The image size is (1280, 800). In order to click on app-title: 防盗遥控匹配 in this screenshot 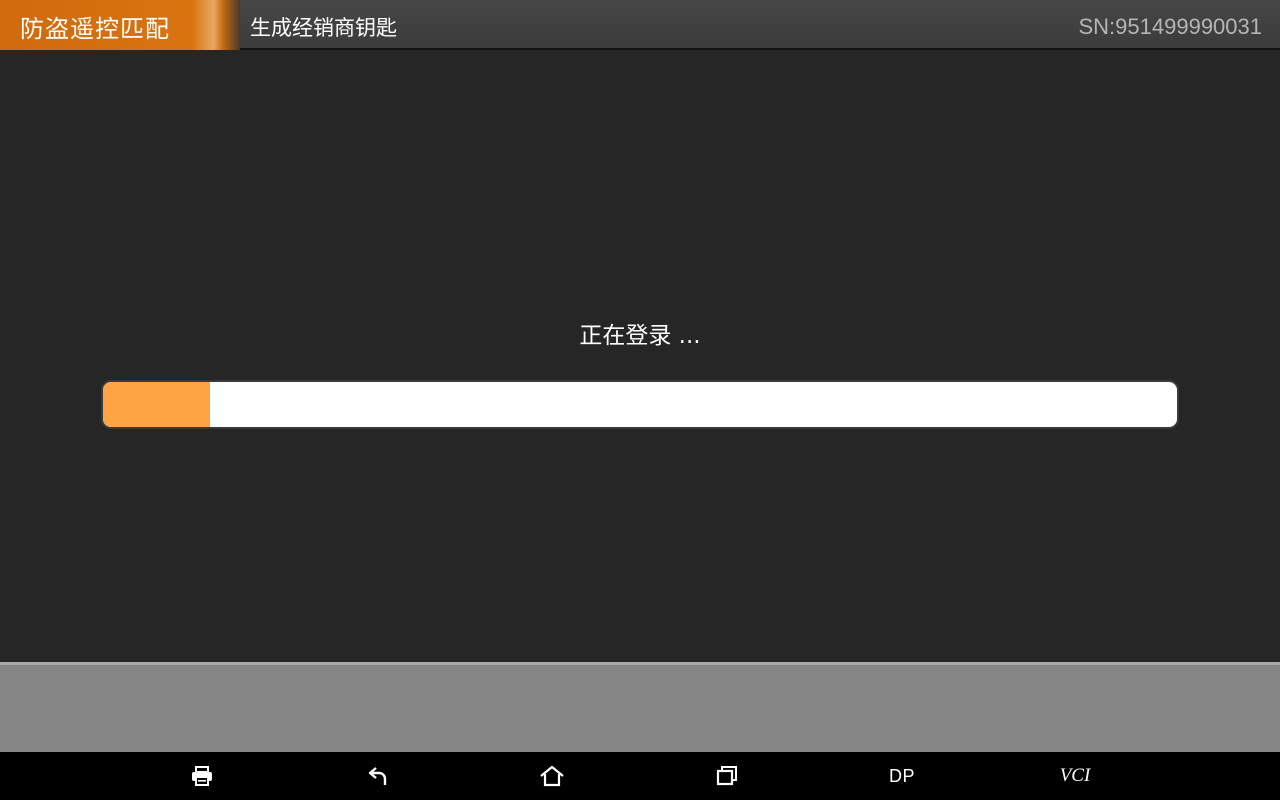, I will do `click(95, 29)`.